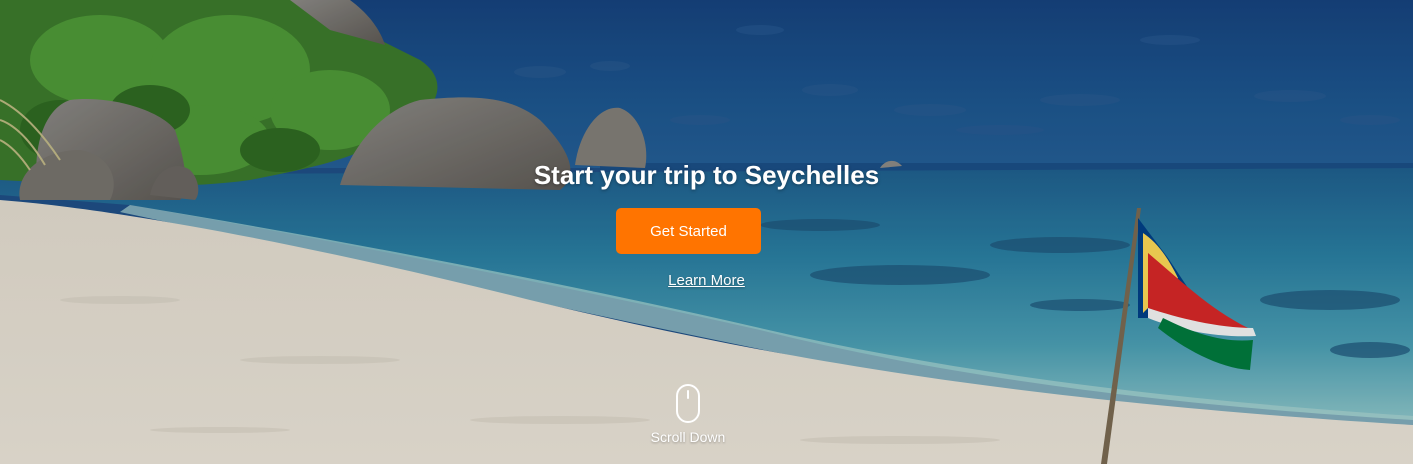 The image size is (1413, 464). Describe the element at coordinates (688, 403) in the screenshot. I see `mouse-scroll-icon` at that location.